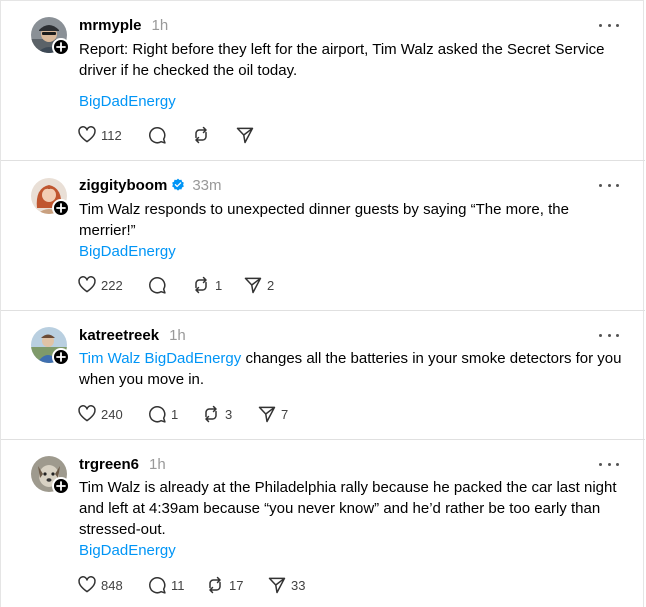 This screenshot has height=607, width=646. I want to click on like-button: 112, so click(112, 135).